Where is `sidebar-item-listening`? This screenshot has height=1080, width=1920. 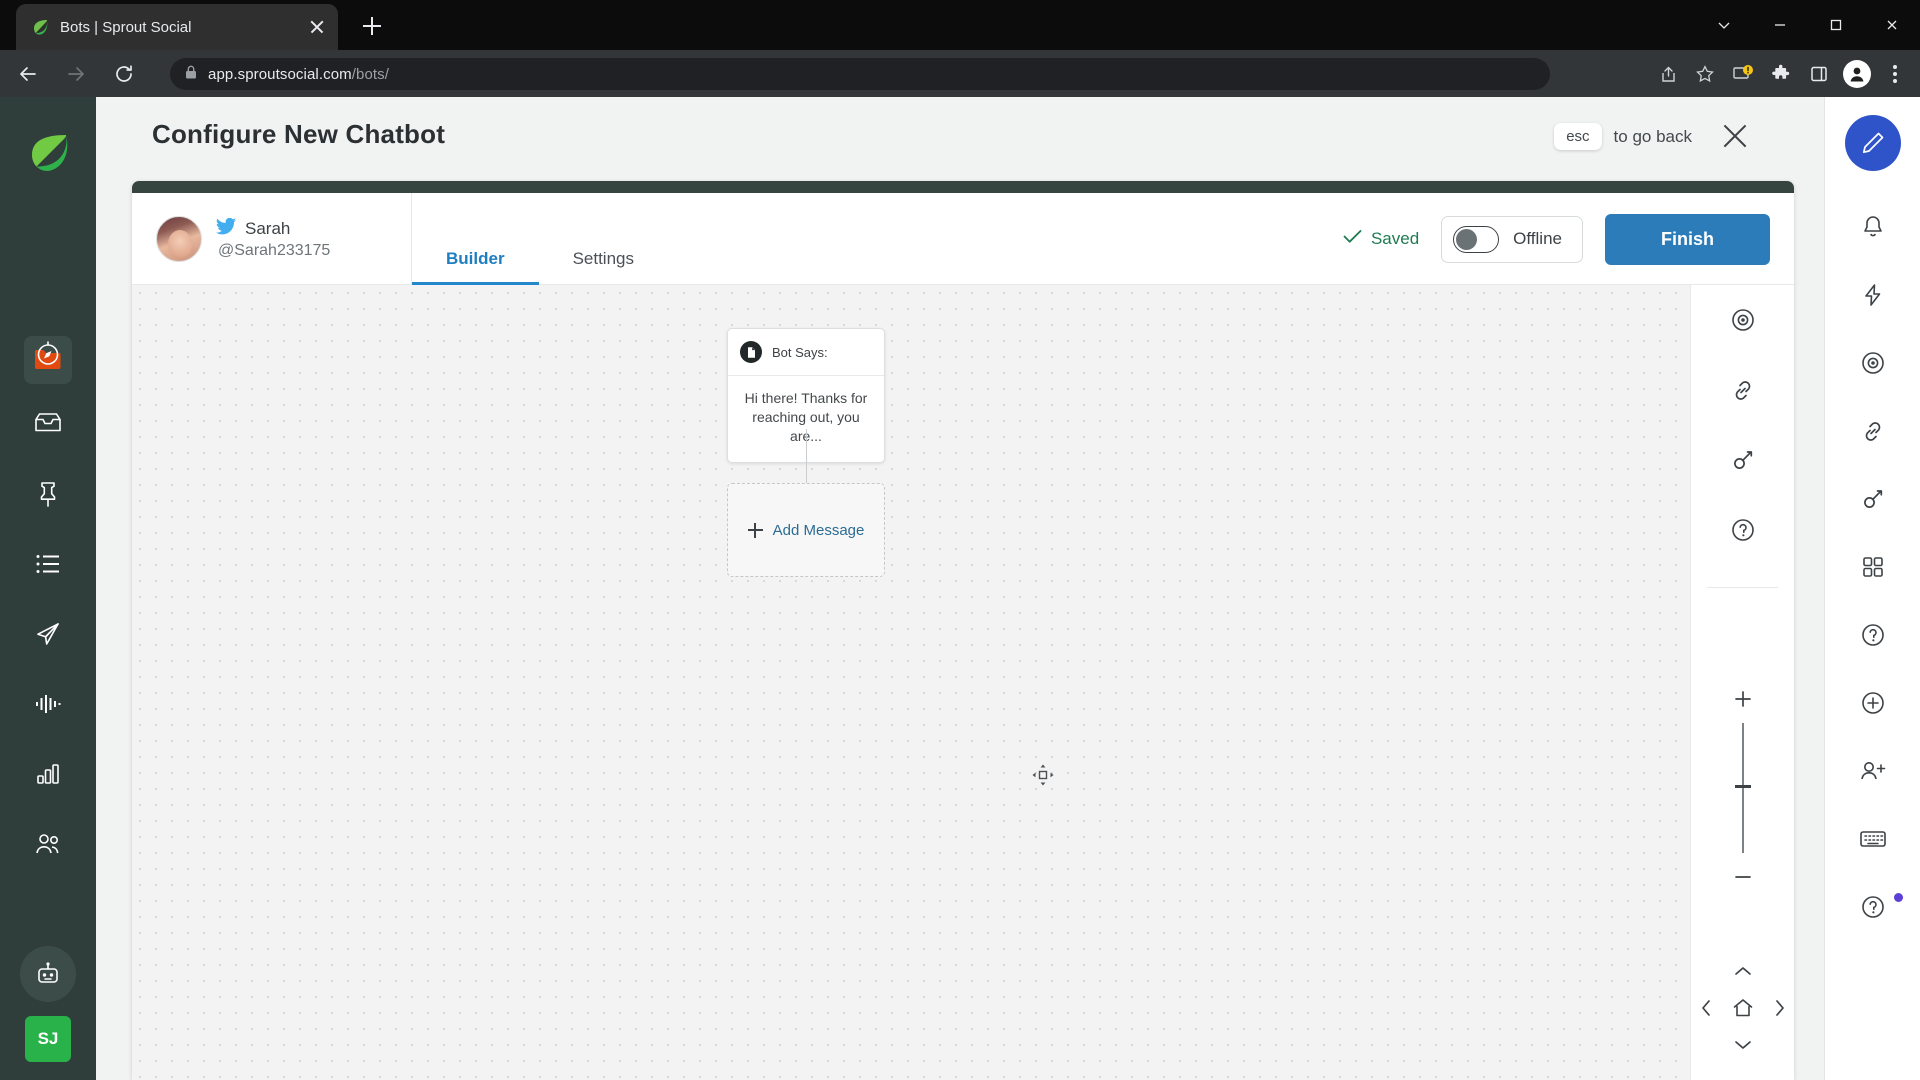
sidebar-item-listening is located at coordinates (48, 704).